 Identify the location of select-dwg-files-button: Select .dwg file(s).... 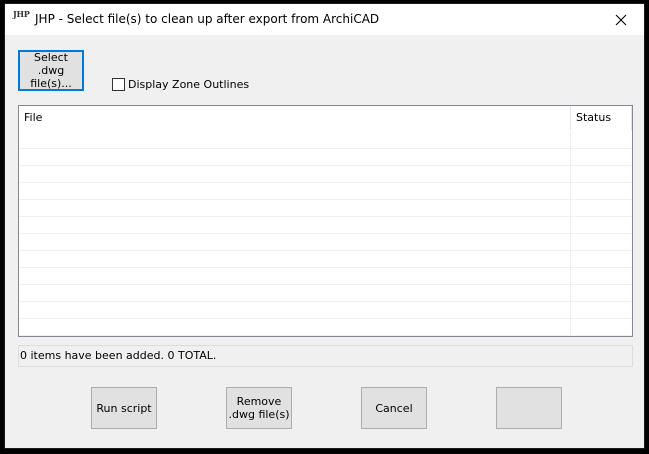
(51, 70).